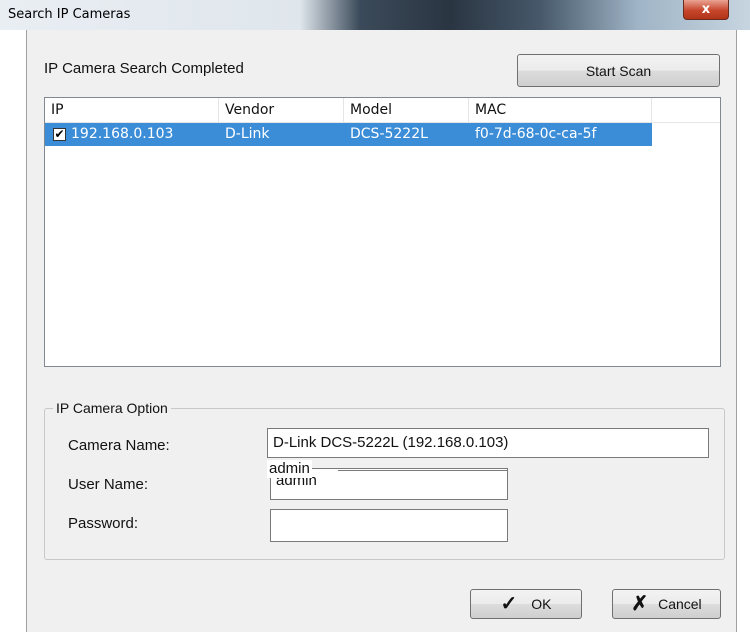  I want to click on cell-vendor: D-Link, so click(247, 134).